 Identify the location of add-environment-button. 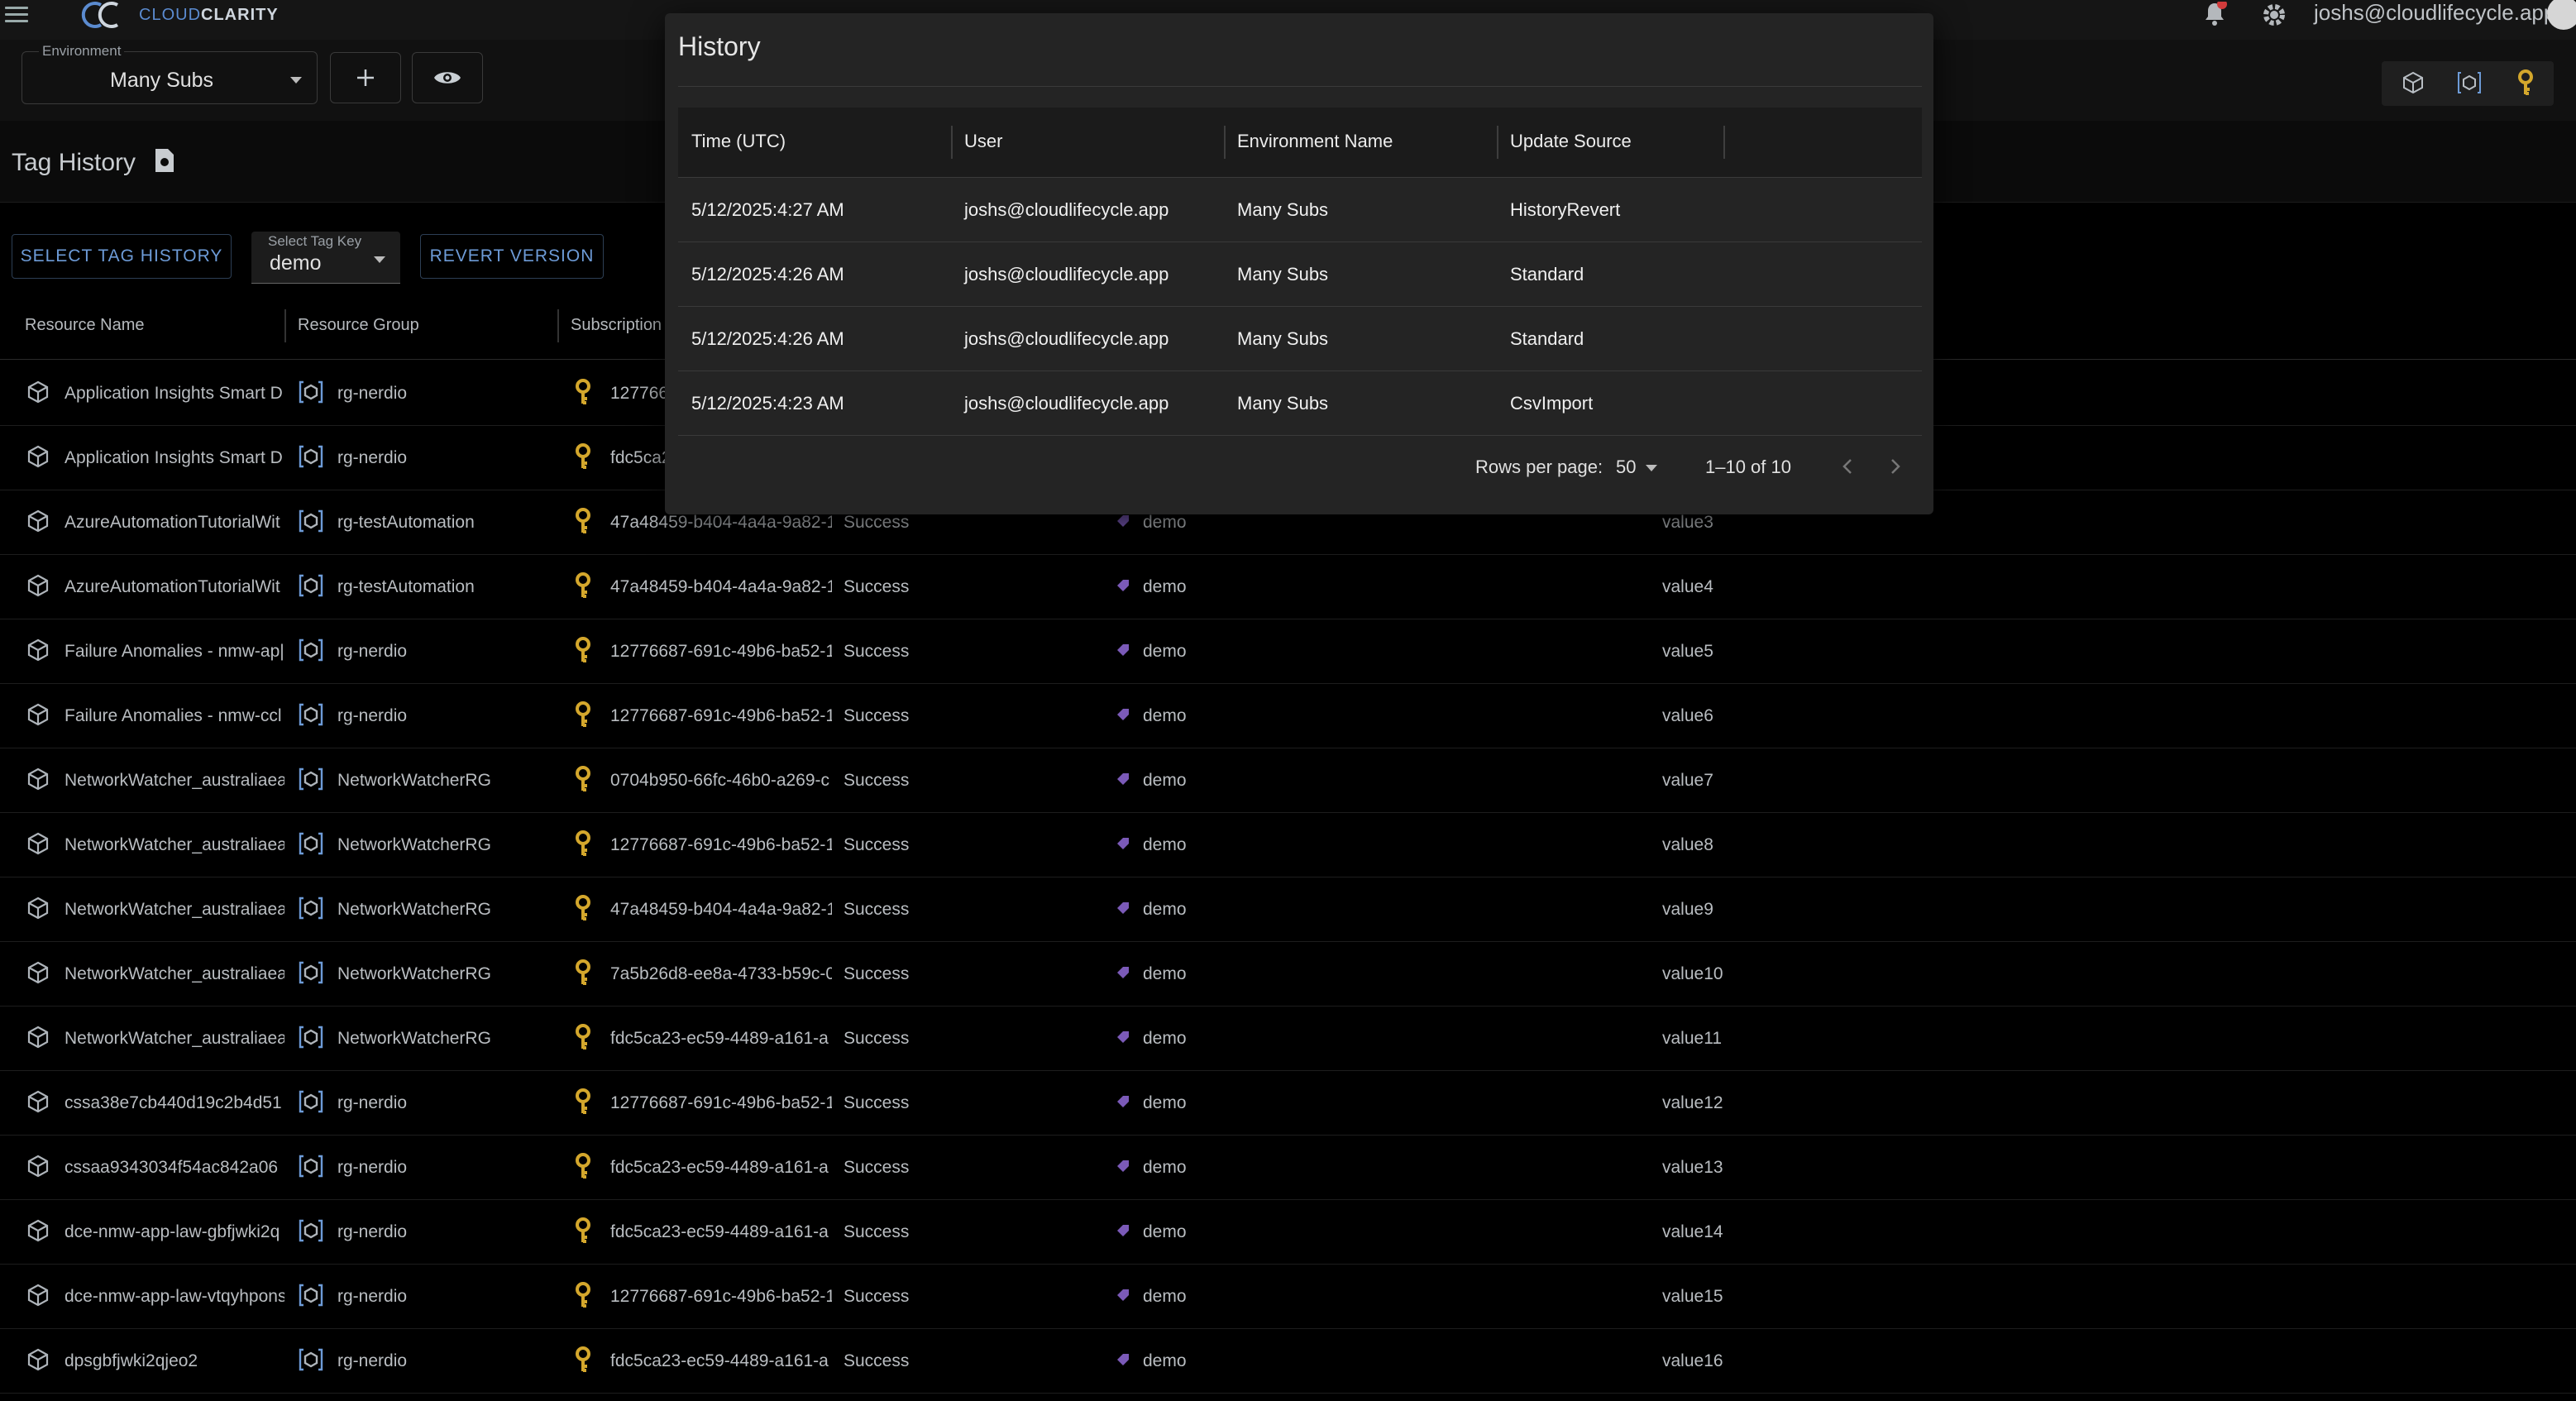
(365, 77).